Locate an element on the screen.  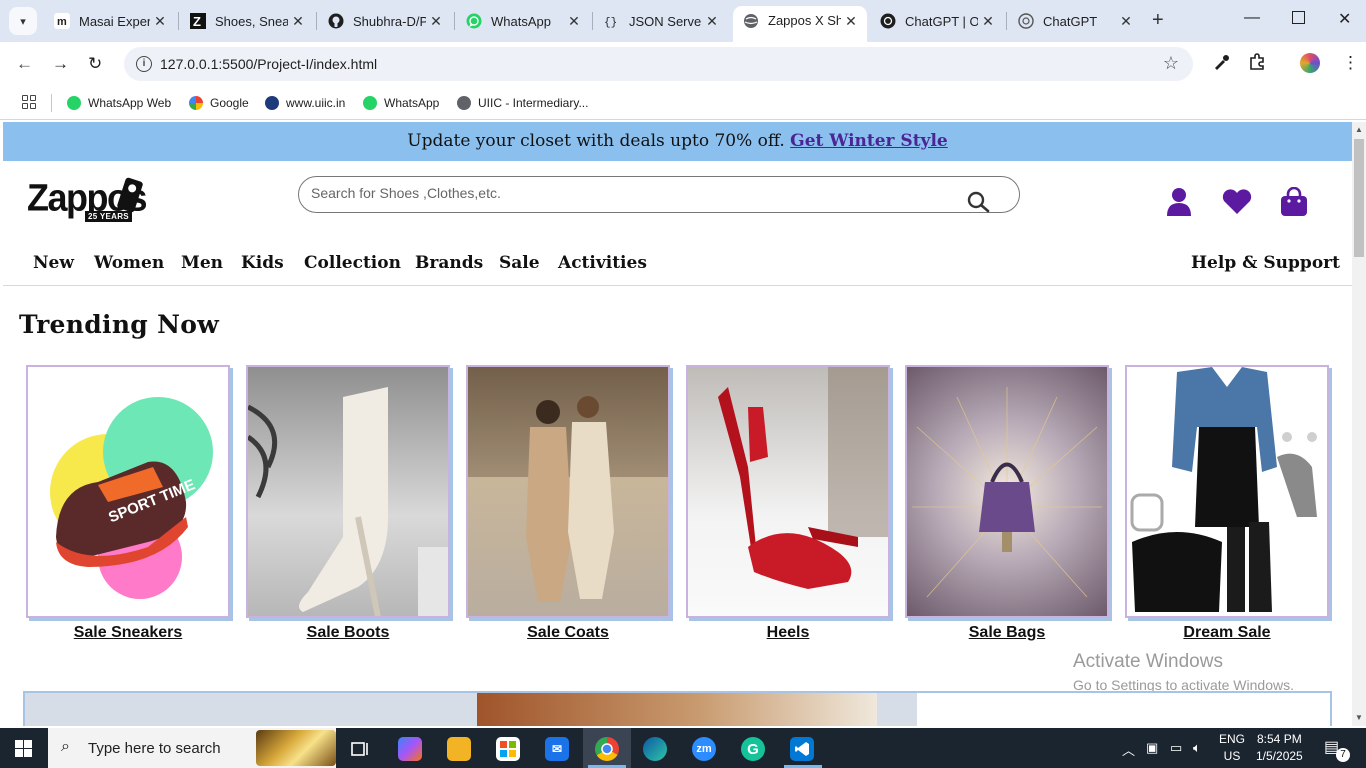
mail-icon: ✉ is located at coordinates (557, 749).